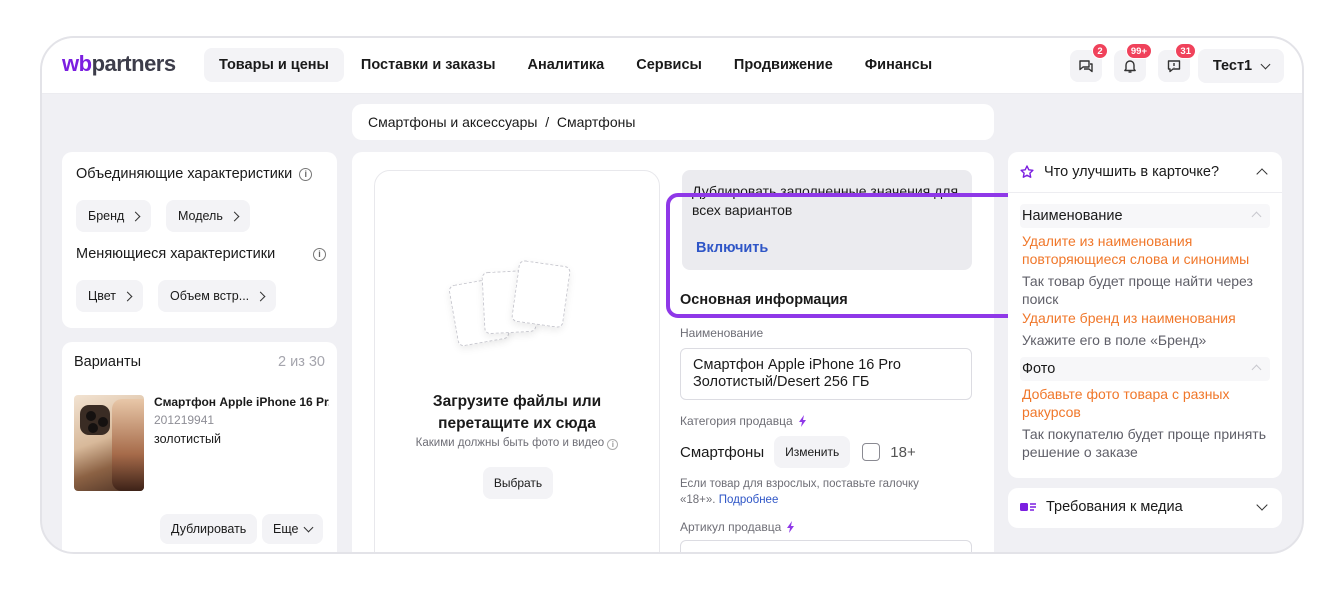 The height and width of the screenshot is (590, 1344). Describe the element at coordinates (110, 296) in the screenshot. I see `chip-color: Цвет` at that location.